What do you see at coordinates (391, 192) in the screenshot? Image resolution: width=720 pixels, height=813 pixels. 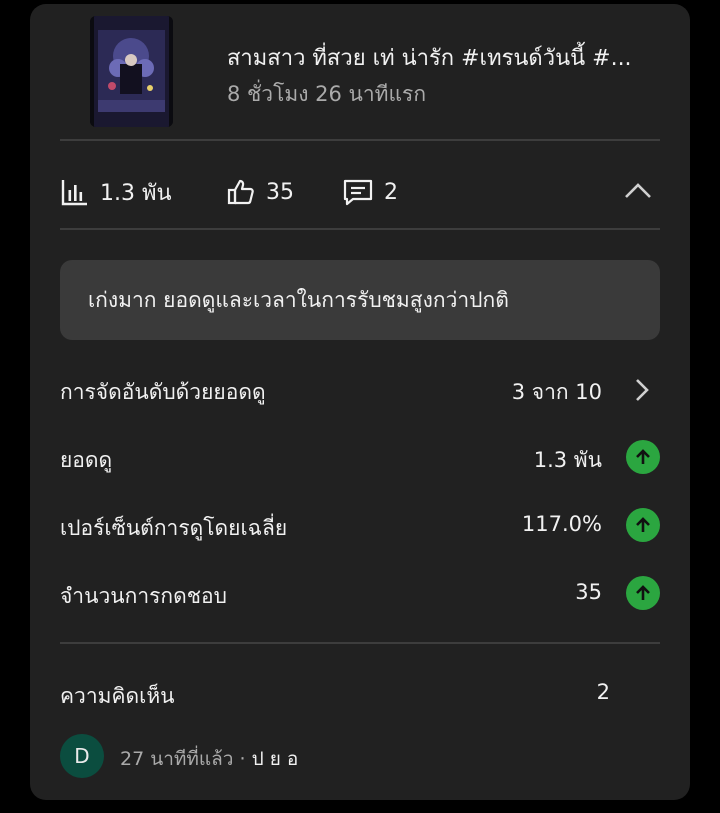 I see `comments-count-stat: 2` at bounding box center [391, 192].